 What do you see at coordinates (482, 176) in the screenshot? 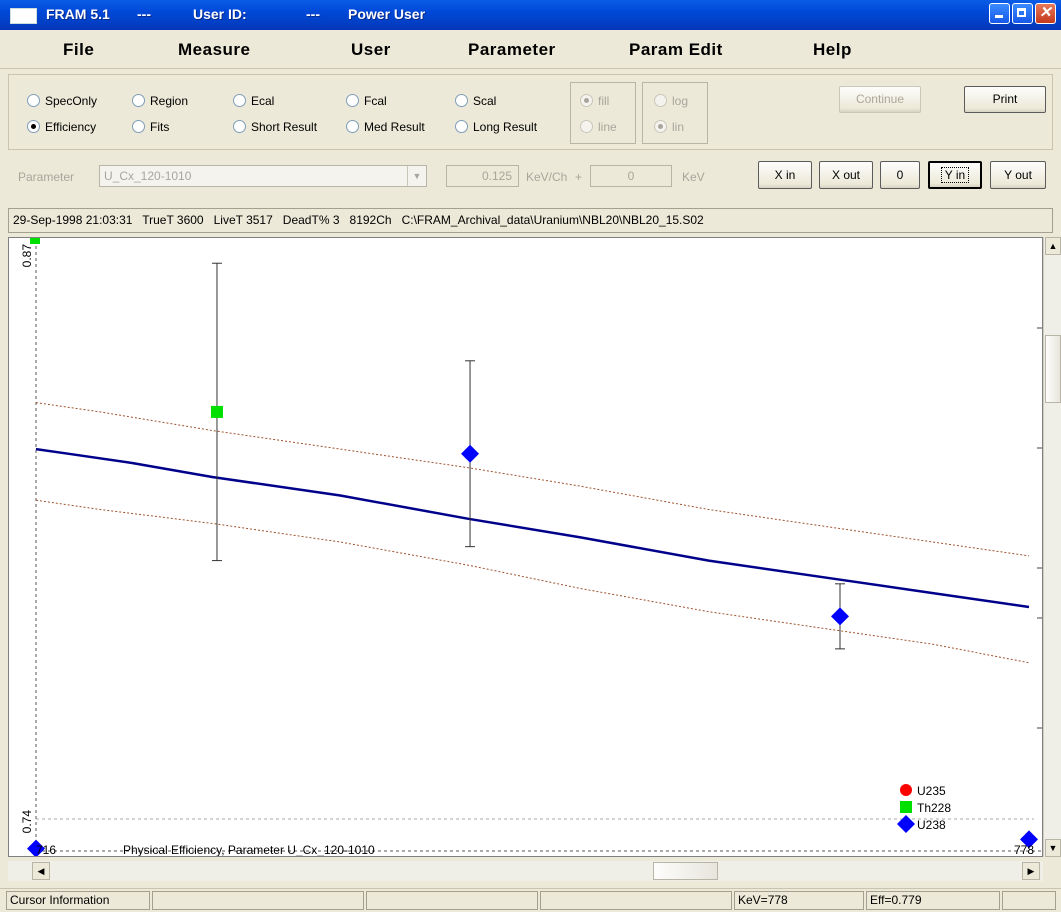
I see `kev-per-ch-field: 0.125` at bounding box center [482, 176].